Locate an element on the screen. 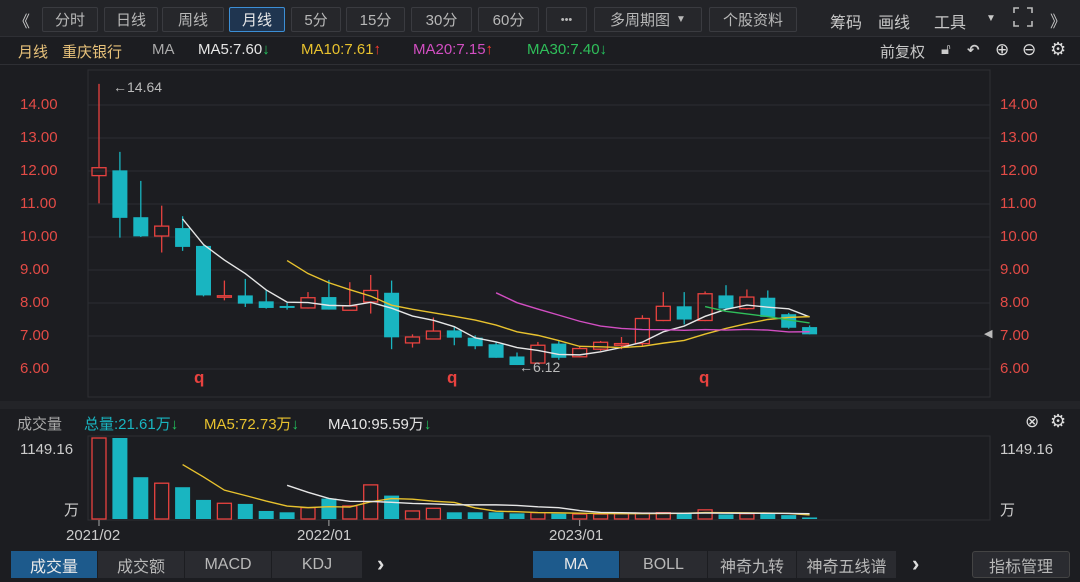 Image resolution: width=1080 pixels, height=582 pixels. more-indicators-chevron-icon: › is located at coordinates (380, 564).